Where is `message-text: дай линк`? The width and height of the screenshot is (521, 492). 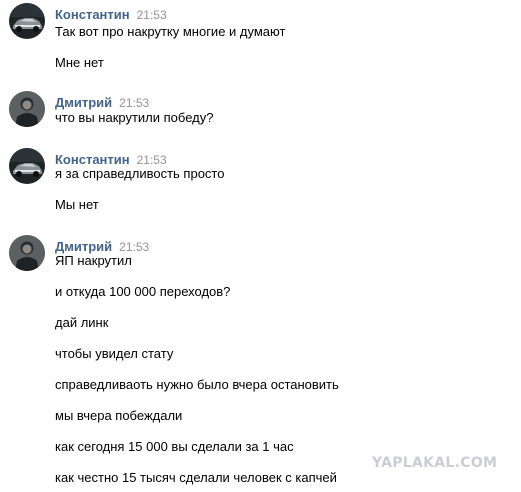 message-text: дай линк is located at coordinates (82, 322).